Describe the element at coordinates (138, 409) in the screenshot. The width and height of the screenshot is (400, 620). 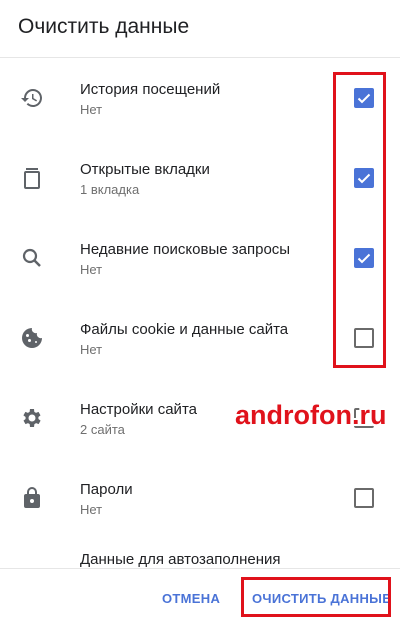
I see `item-label: Настройки сайта` at that location.